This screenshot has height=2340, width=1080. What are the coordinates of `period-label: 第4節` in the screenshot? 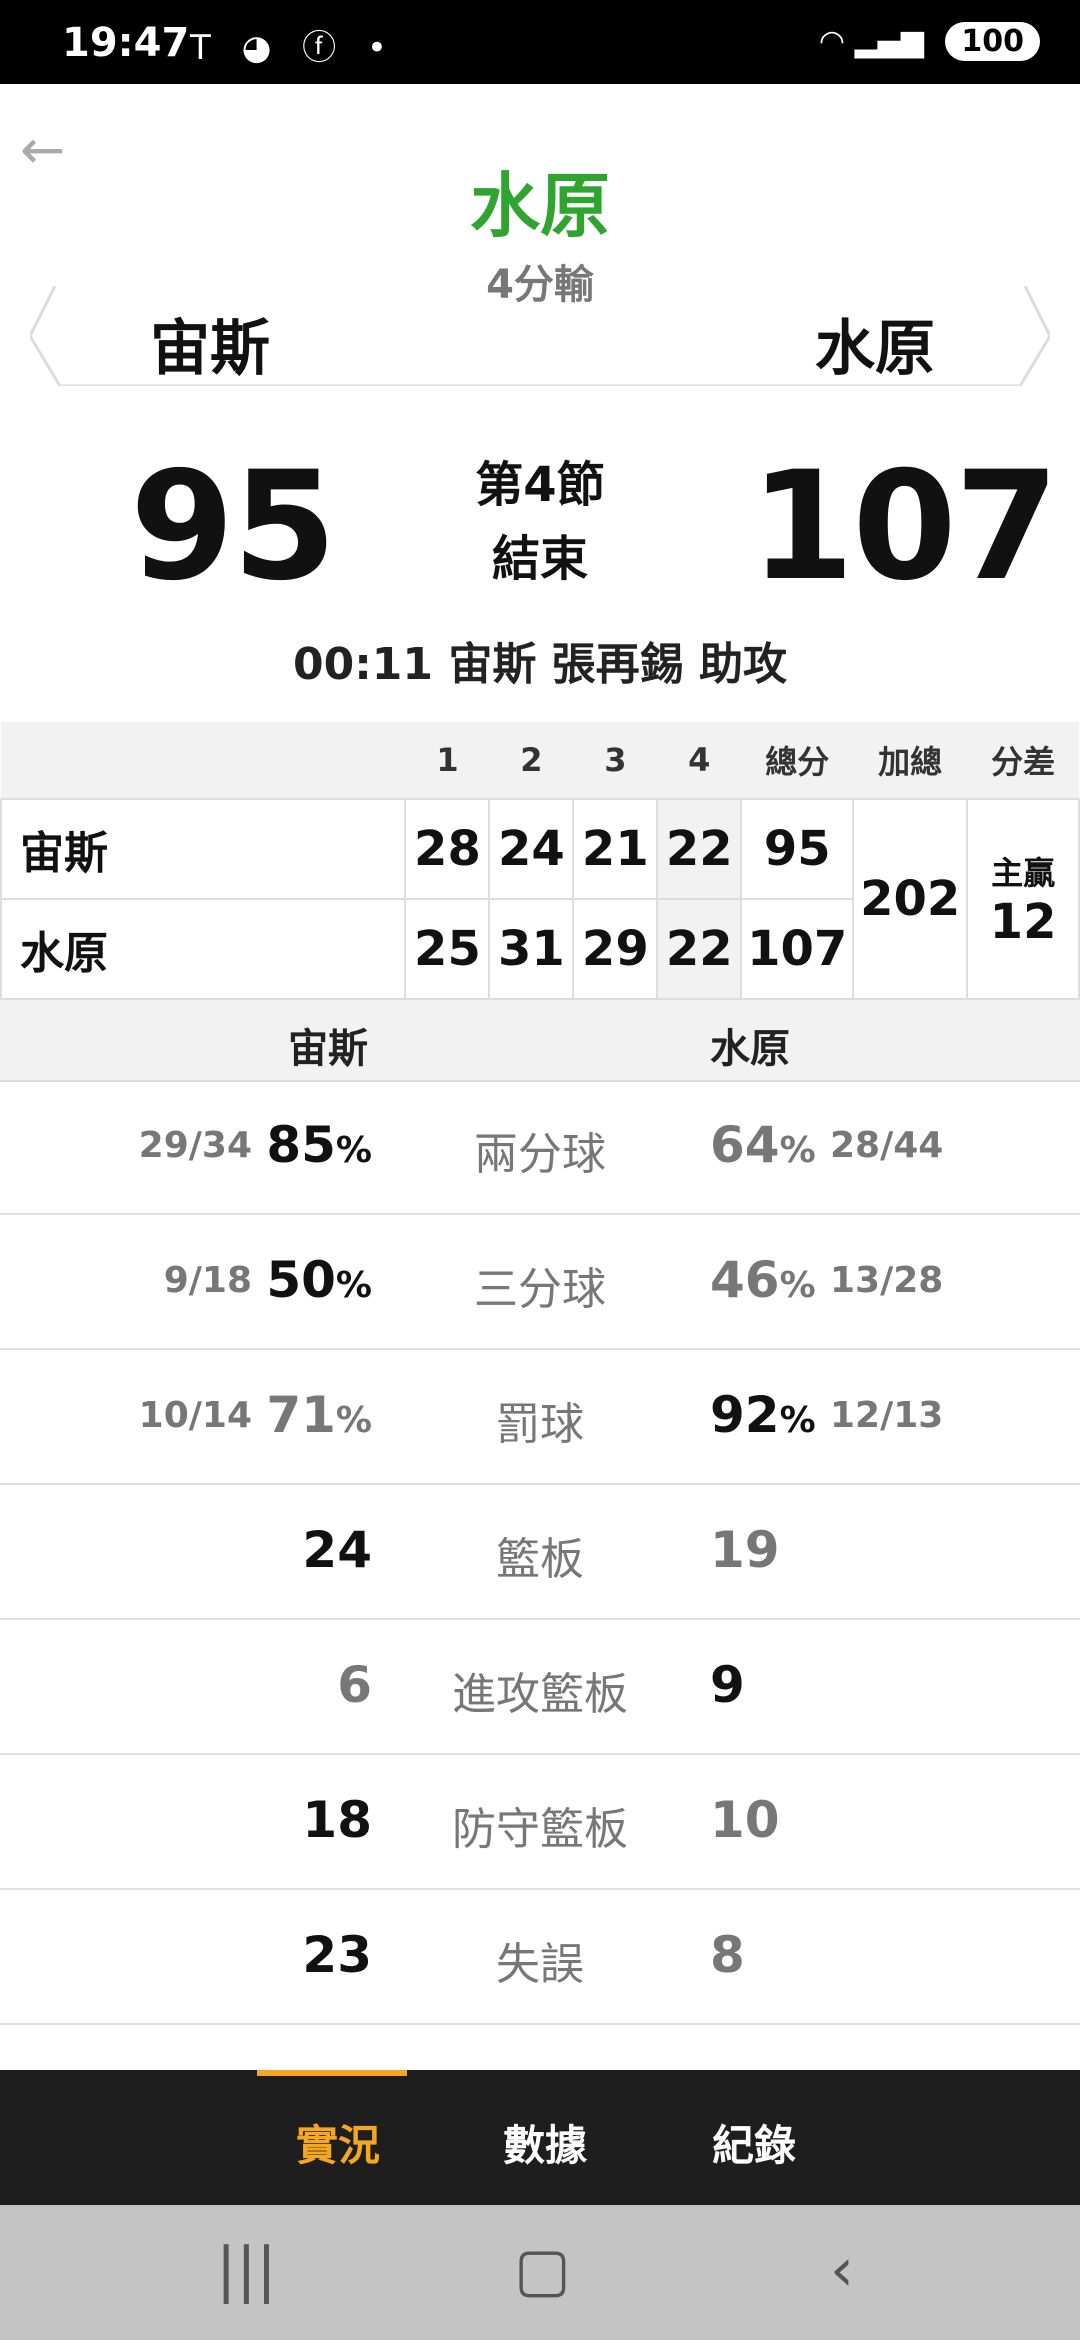 It's located at (540, 485).